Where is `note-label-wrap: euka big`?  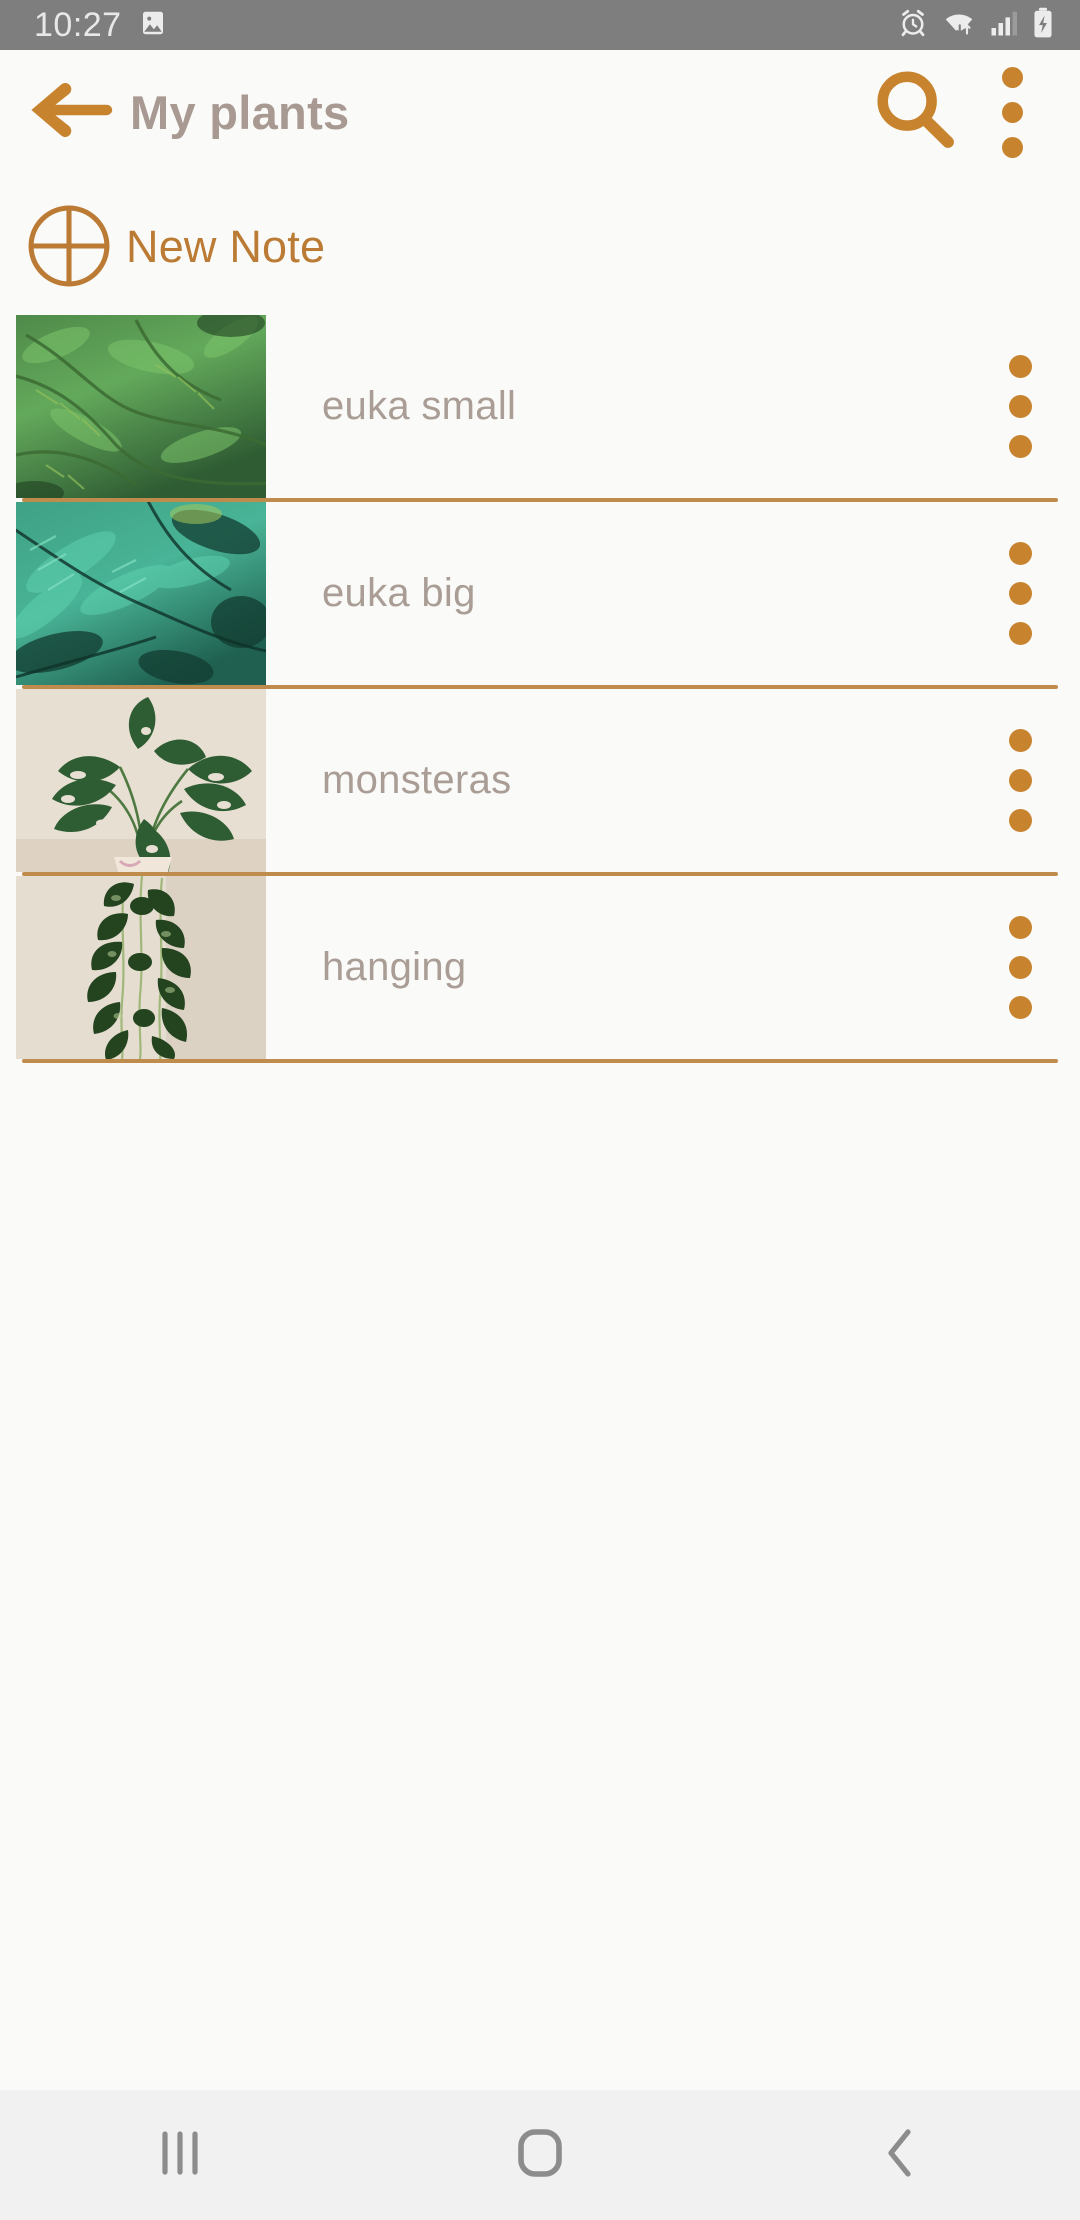 note-label-wrap: euka big is located at coordinates (613, 593).